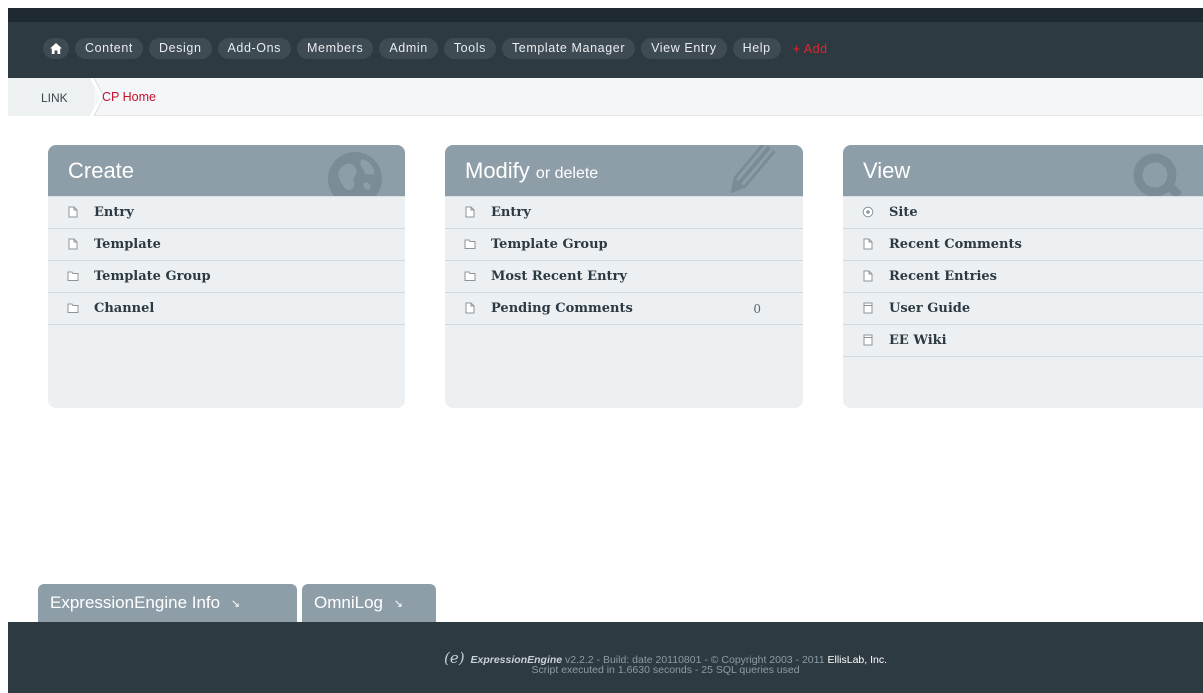 The image size is (1203, 693). Describe the element at coordinates (497, 170) in the screenshot. I see `modify-title-main: Modify` at that location.